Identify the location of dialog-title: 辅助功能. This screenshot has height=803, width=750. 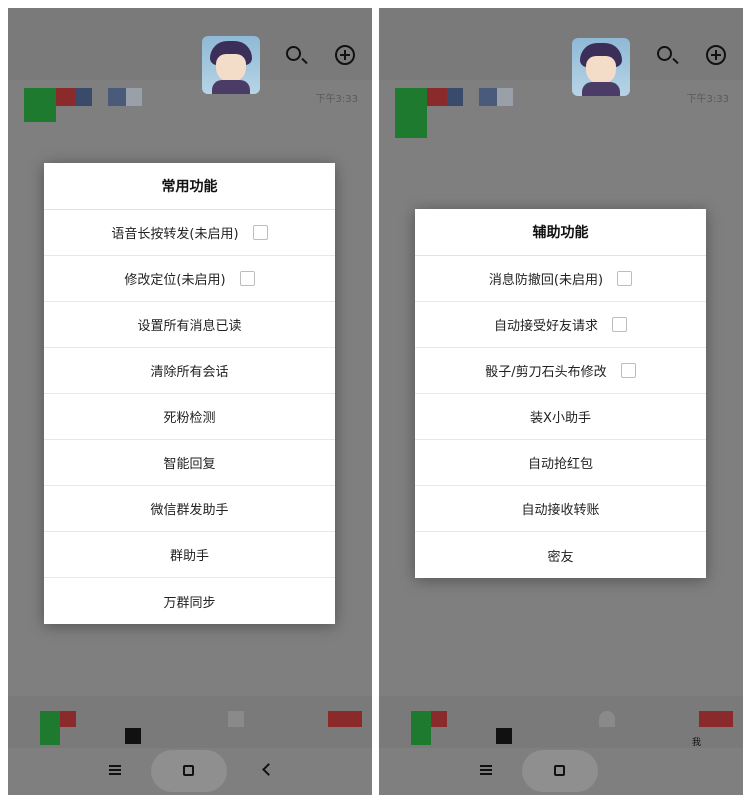
(560, 232).